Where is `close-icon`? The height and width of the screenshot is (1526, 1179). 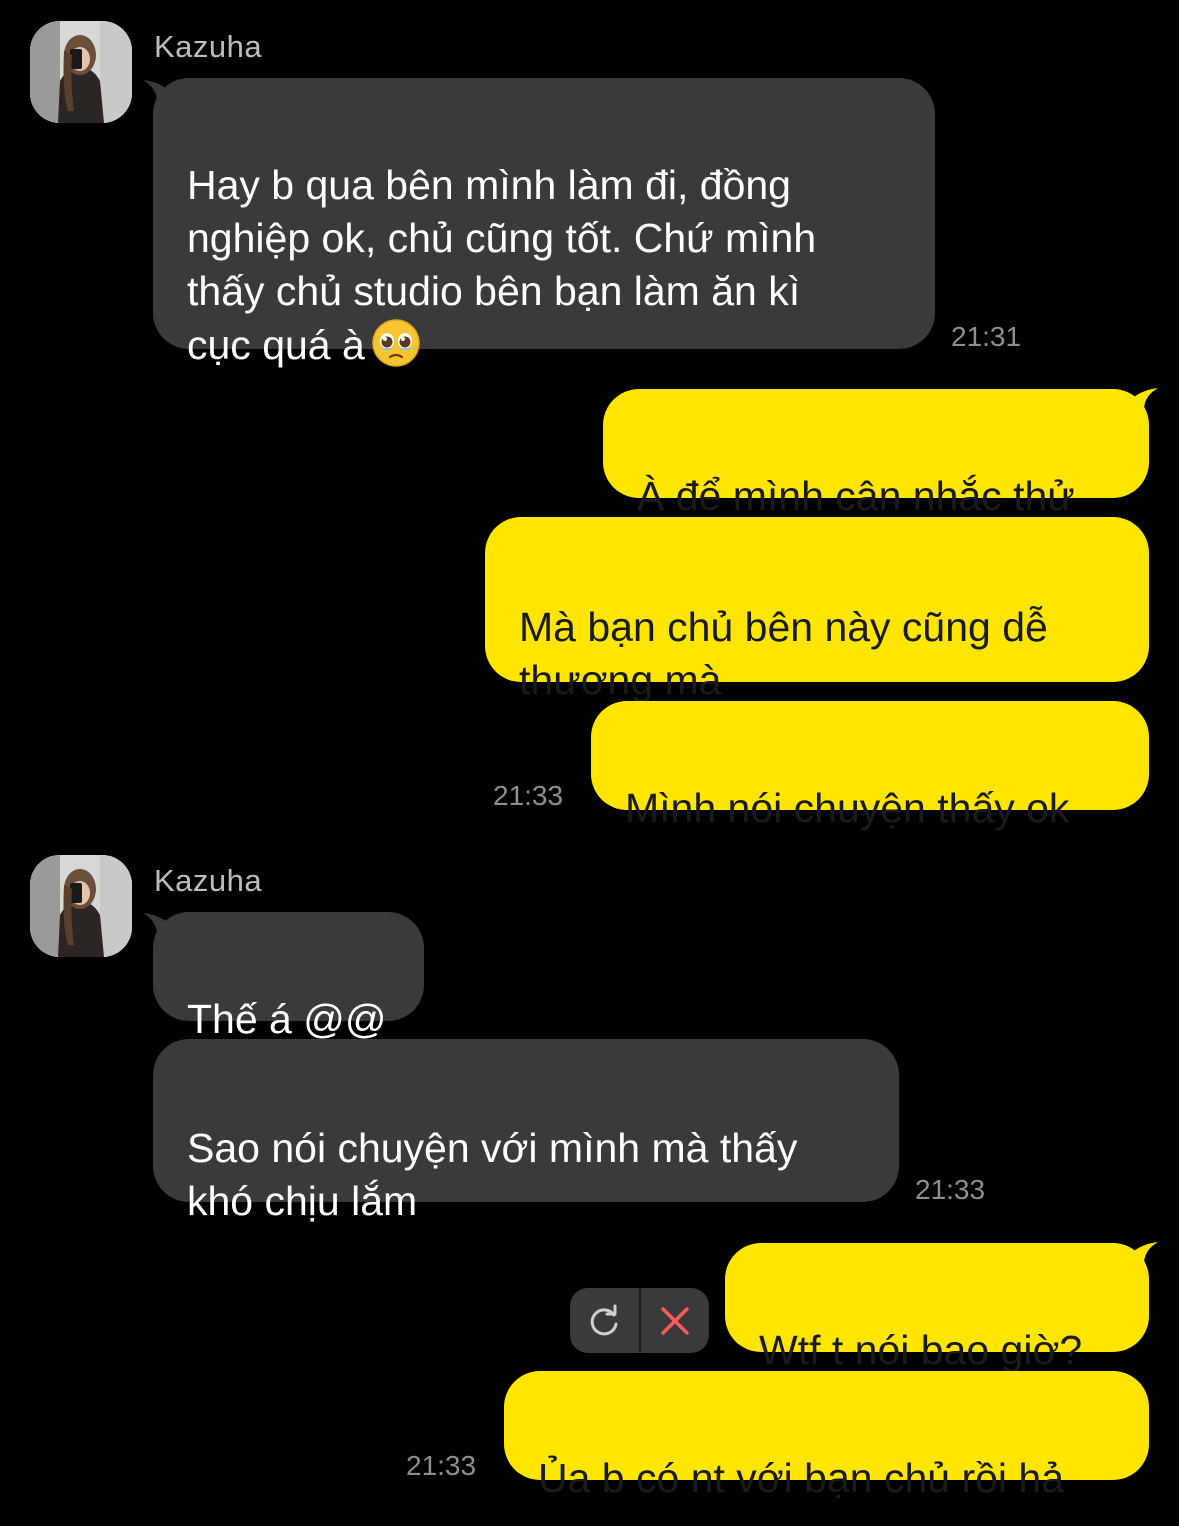
close-icon is located at coordinates (675, 1320).